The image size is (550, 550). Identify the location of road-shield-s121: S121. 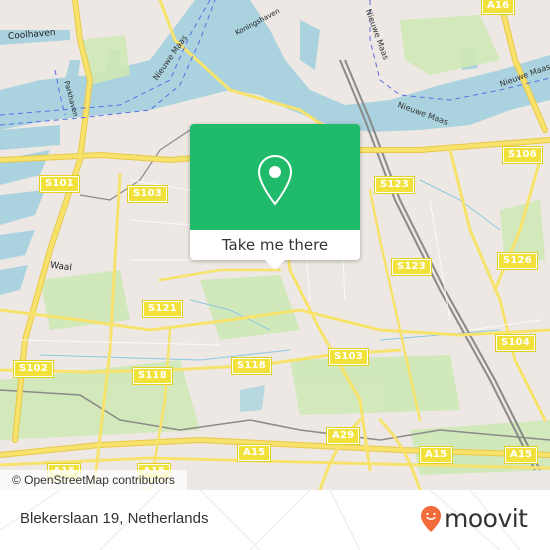
(162, 309).